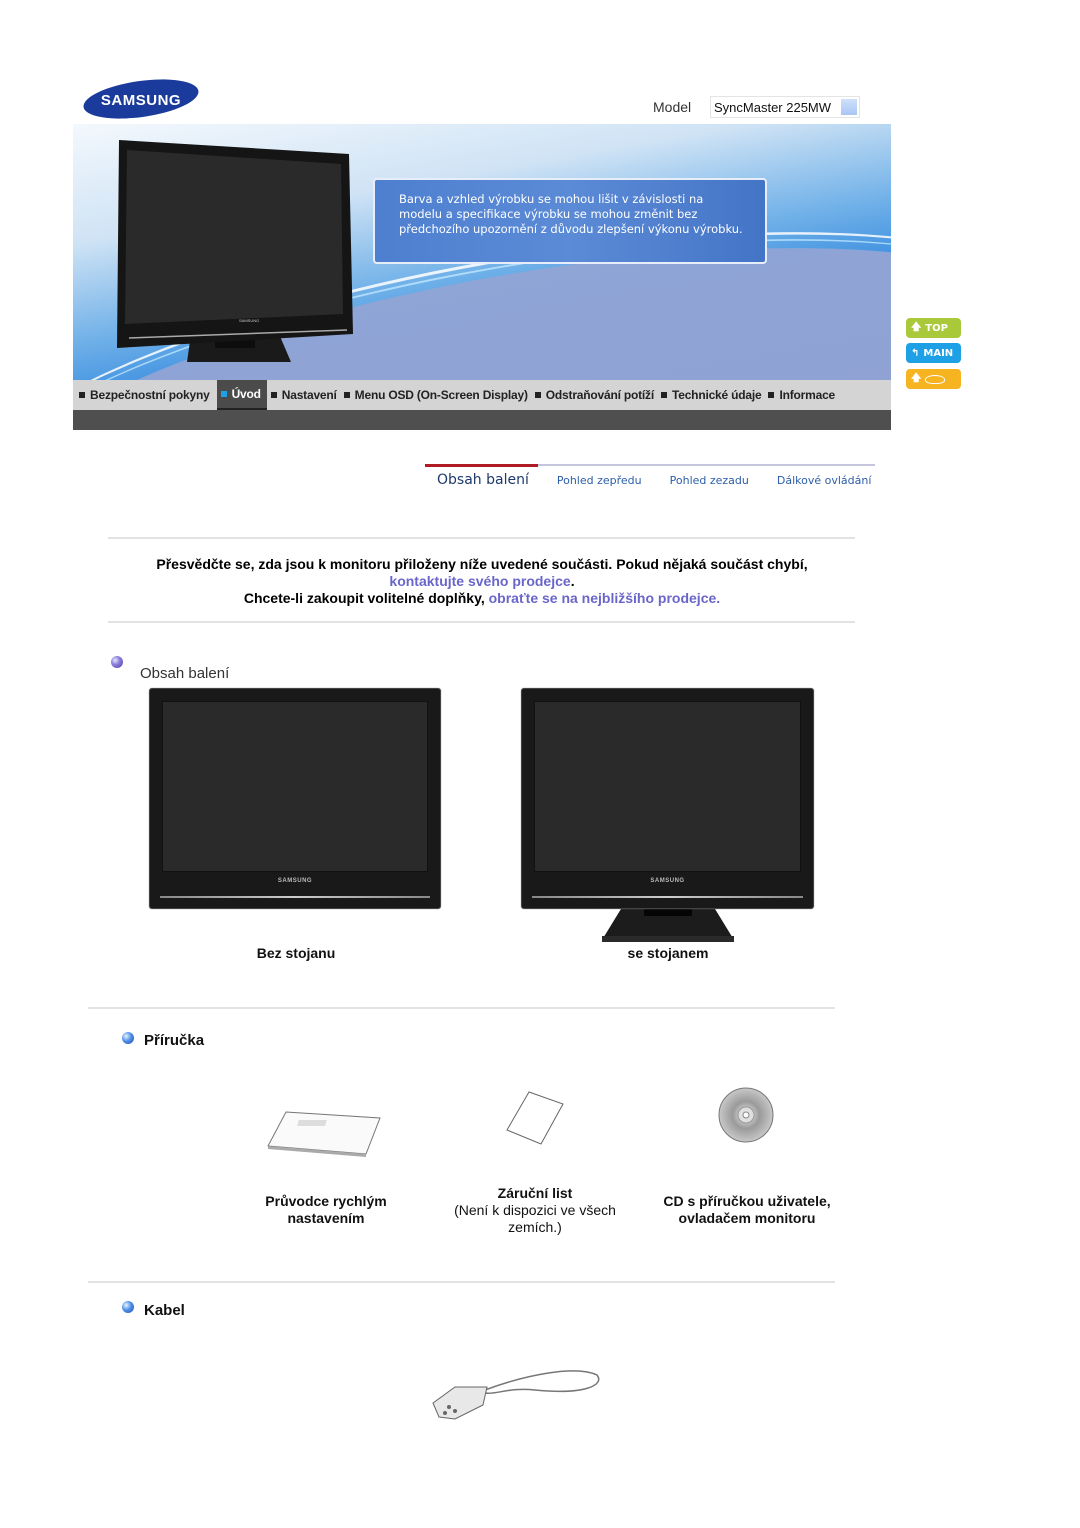 The image size is (1080, 1528). What do you see at coordinates (164, 1310) in the screenshot?
I see `section-title-cable: Kabel` at bounding box center [164, 1310].